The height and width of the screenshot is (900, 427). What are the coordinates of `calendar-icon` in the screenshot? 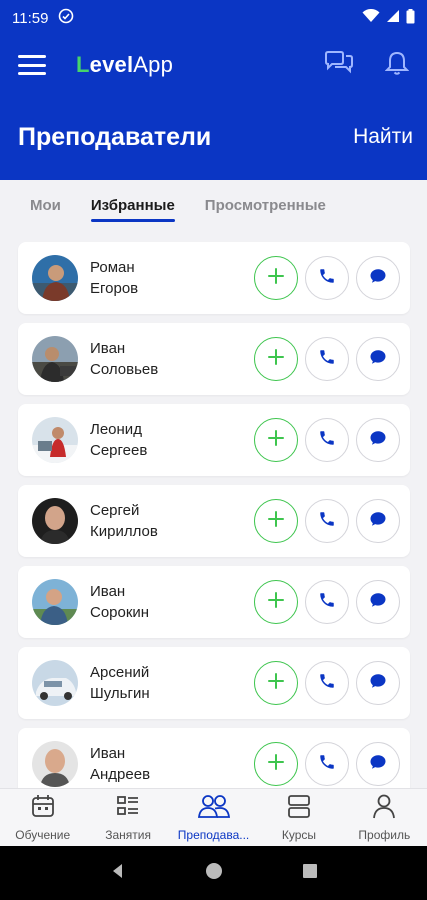 It's located at (43, 808).